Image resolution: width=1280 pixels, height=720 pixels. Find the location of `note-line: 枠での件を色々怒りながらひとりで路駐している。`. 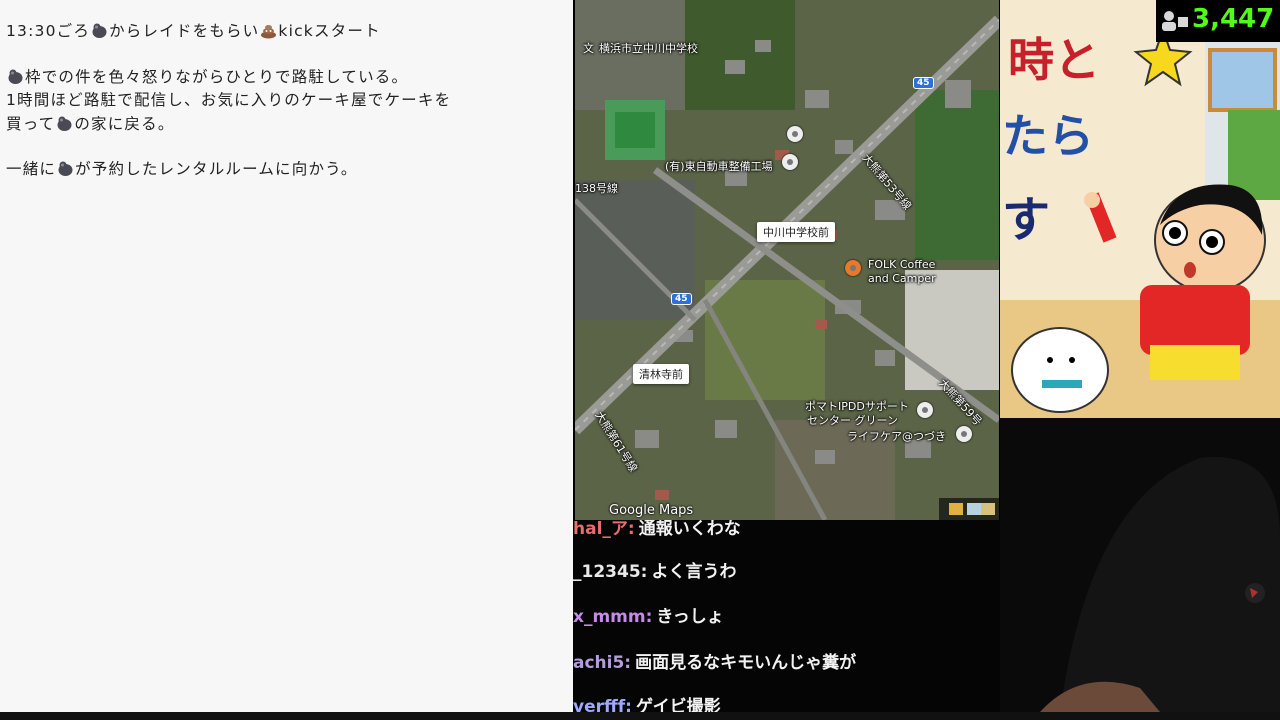

note-line: 枠での件を色々怒りながらひとりで路駐している。 is located at coordinates (207, 78).